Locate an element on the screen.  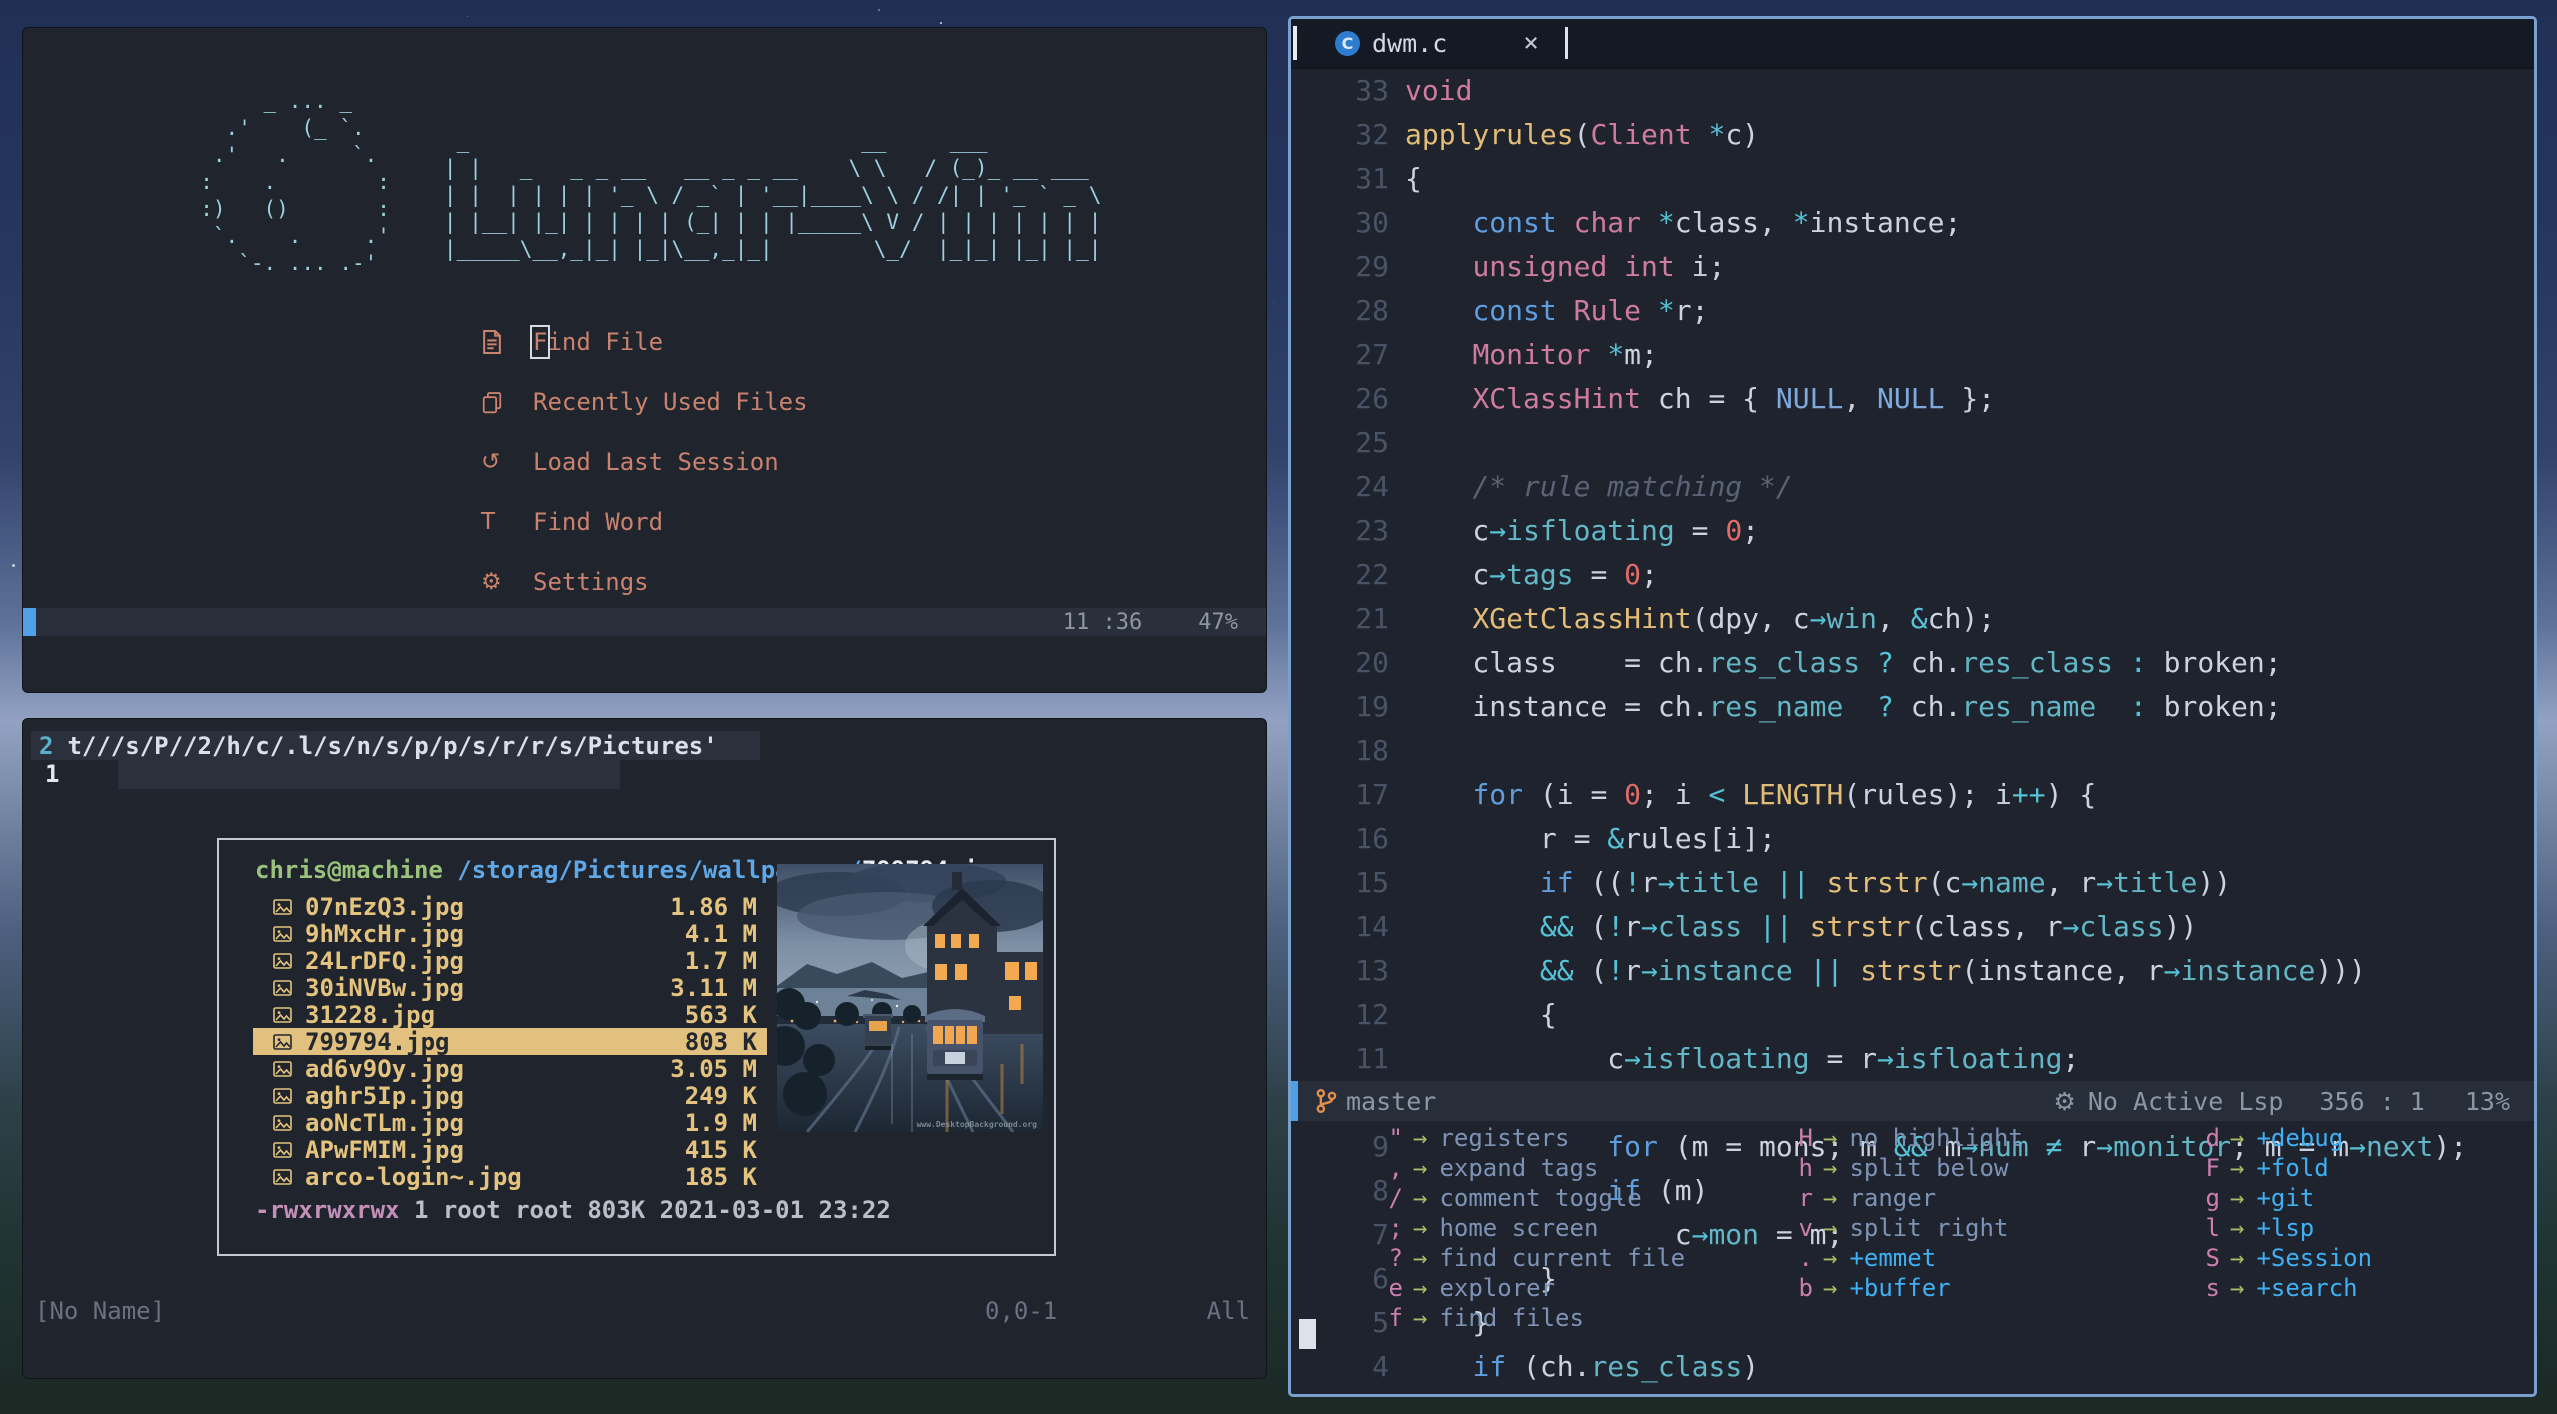
dashboard-item-load-last-session: ↺ Load Last Session is located at coordinates (644, 461).